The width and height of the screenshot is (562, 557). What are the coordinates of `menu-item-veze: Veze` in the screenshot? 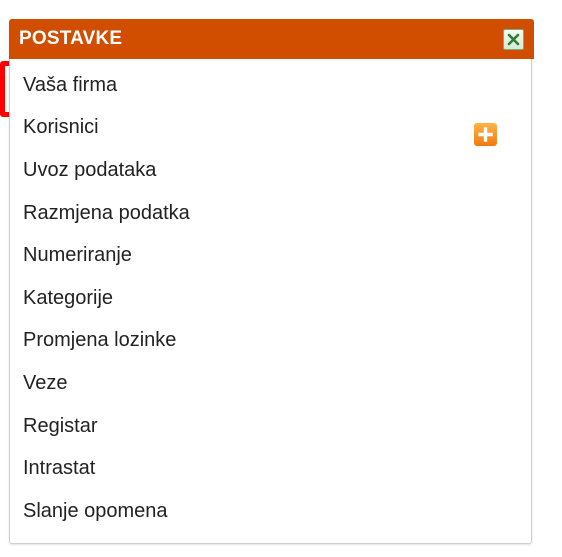 It's located at (270, 383).